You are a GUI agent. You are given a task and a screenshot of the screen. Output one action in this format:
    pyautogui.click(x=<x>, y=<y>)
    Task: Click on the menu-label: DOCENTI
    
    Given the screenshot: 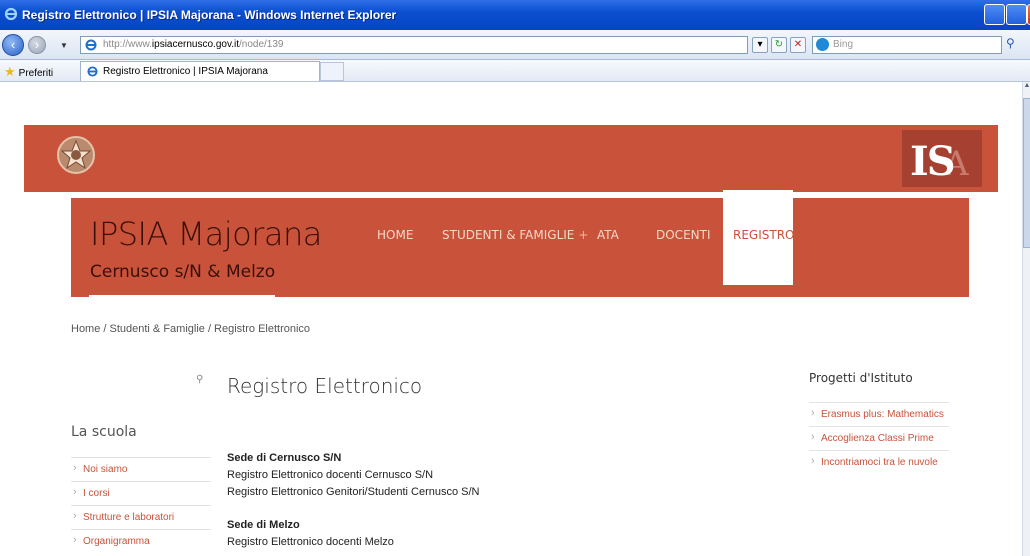 What is the action you would take?
    pyautogui.click(x=683, y=235)
    